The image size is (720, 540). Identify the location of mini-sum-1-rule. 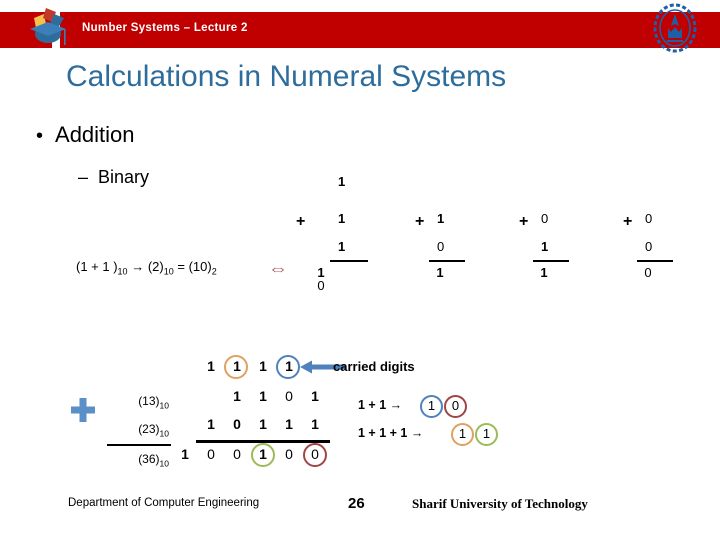
(349, 261).